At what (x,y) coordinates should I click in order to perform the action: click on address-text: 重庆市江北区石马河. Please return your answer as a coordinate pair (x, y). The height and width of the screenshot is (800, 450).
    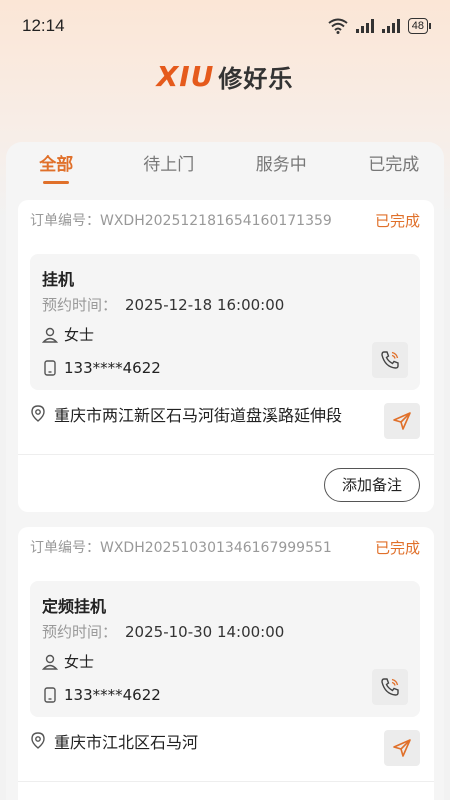
    Looking at the image, I should click on (126, 742).